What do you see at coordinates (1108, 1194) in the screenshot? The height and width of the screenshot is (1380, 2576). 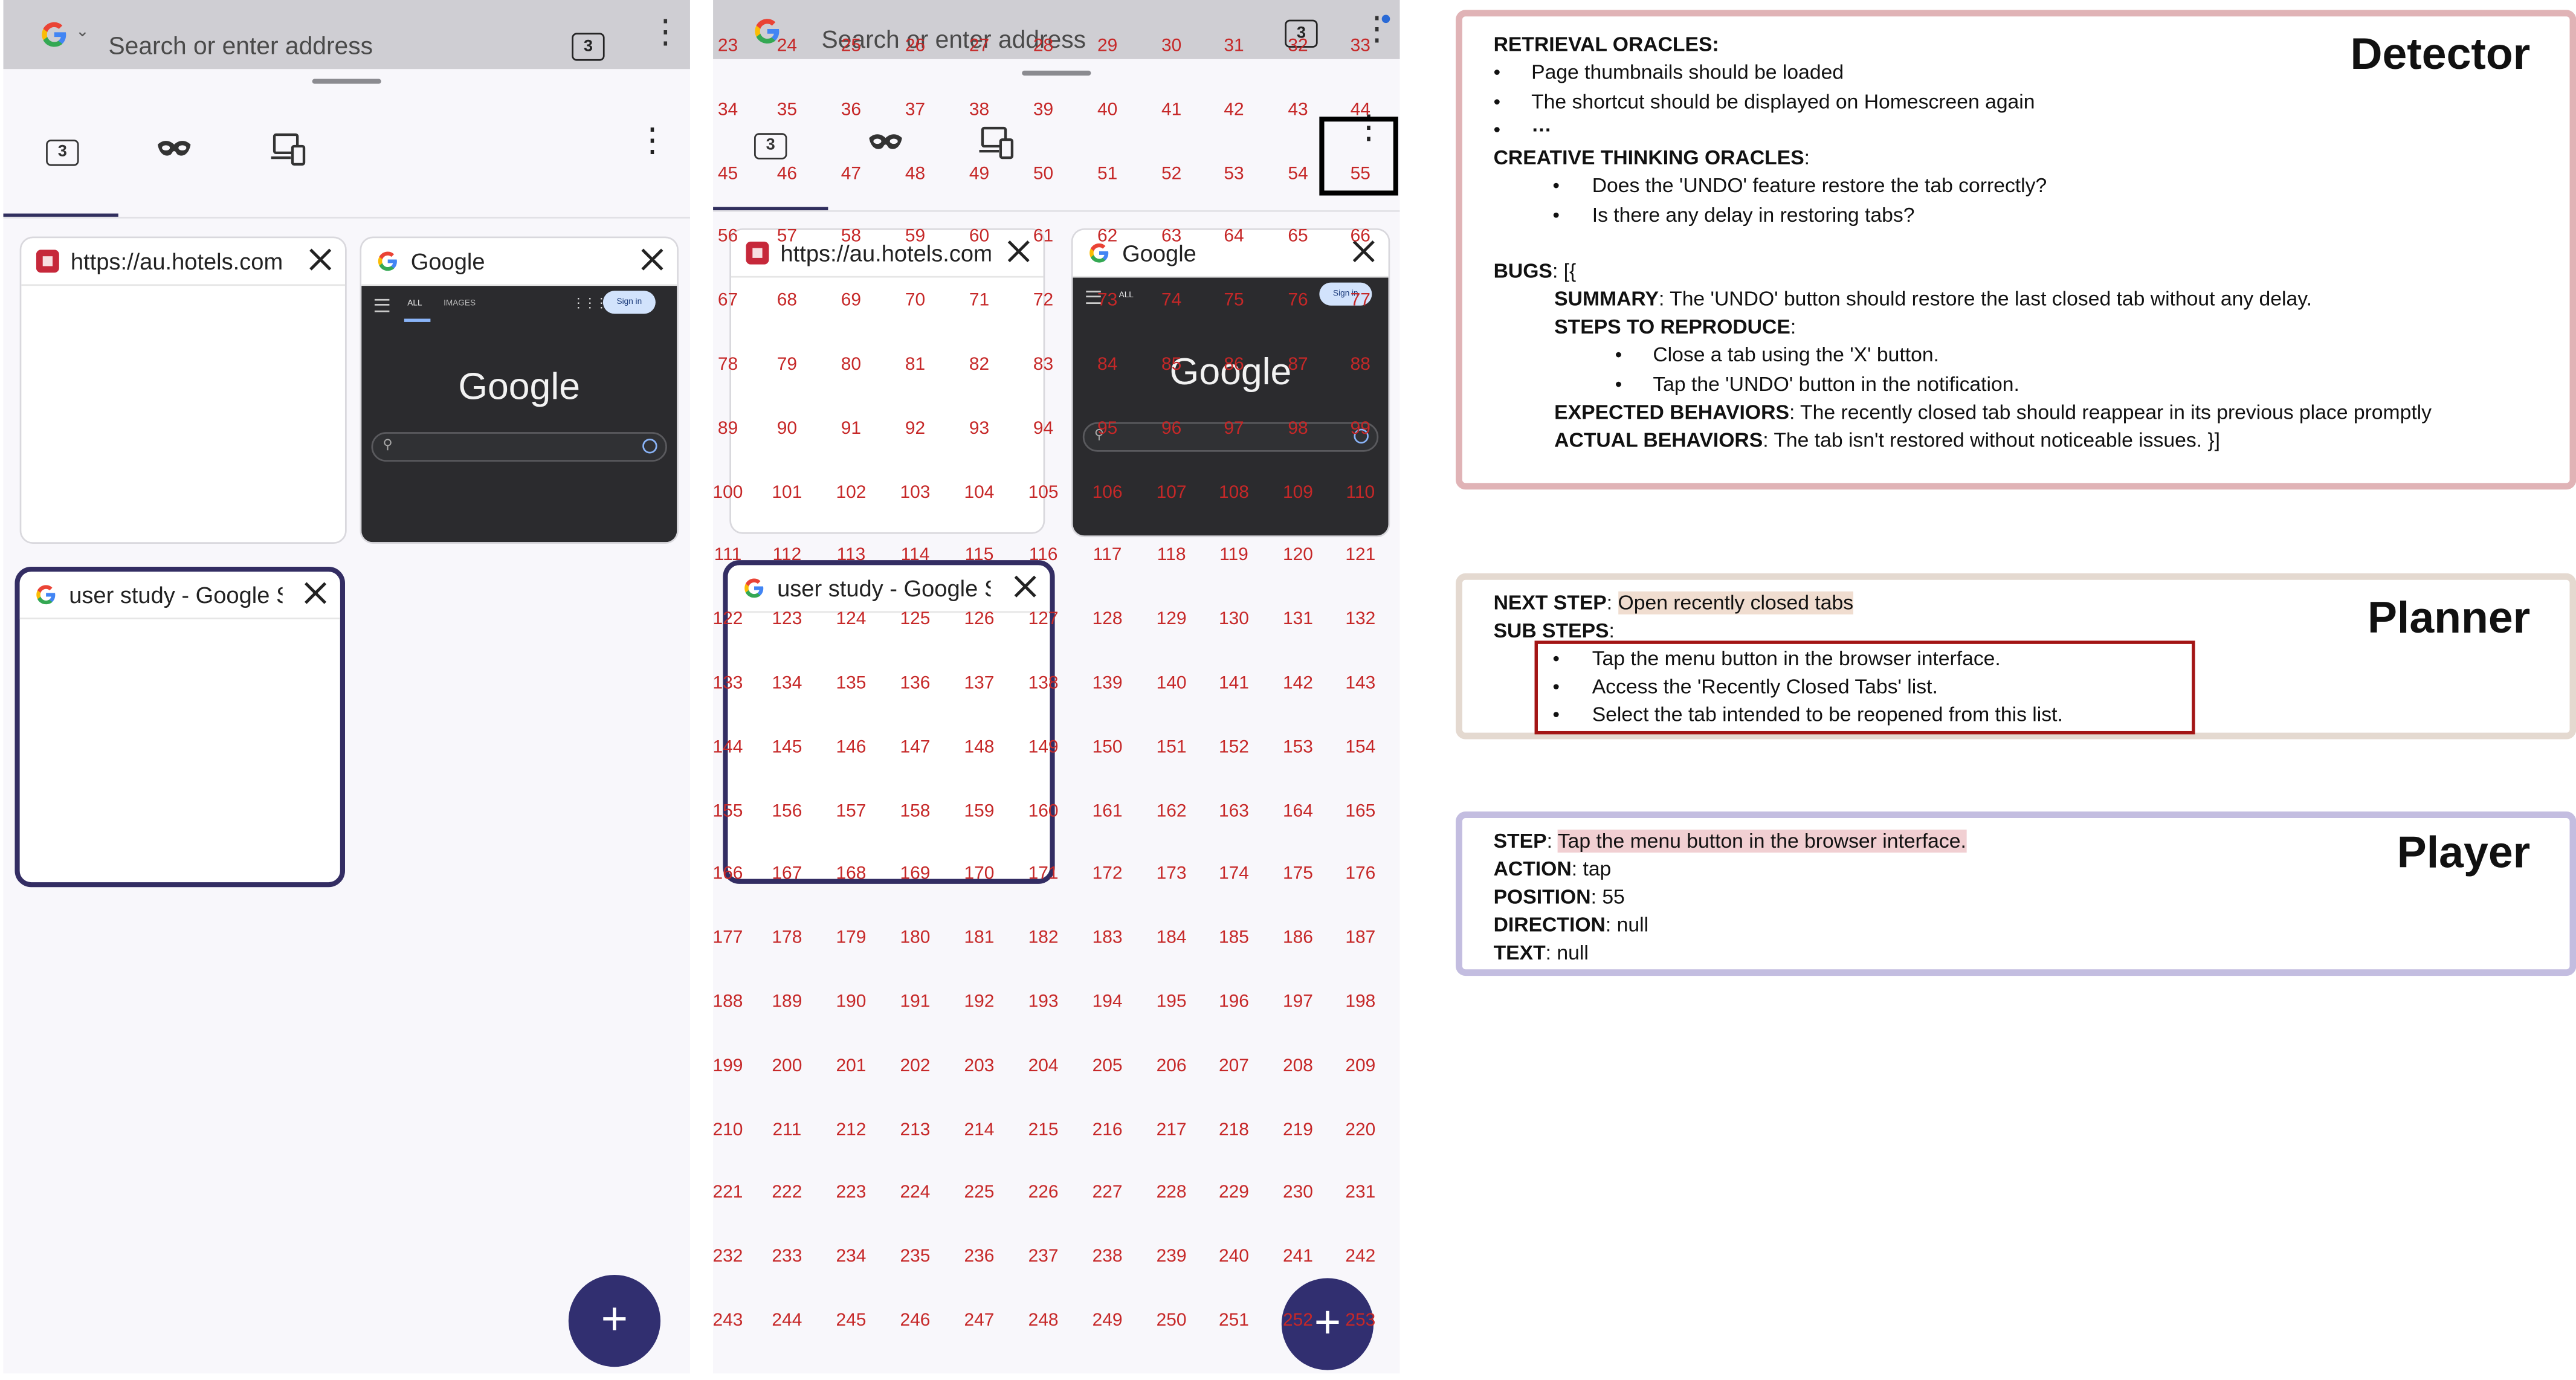 I see `grid-label: 227` at bounding box center [1108, 1194].